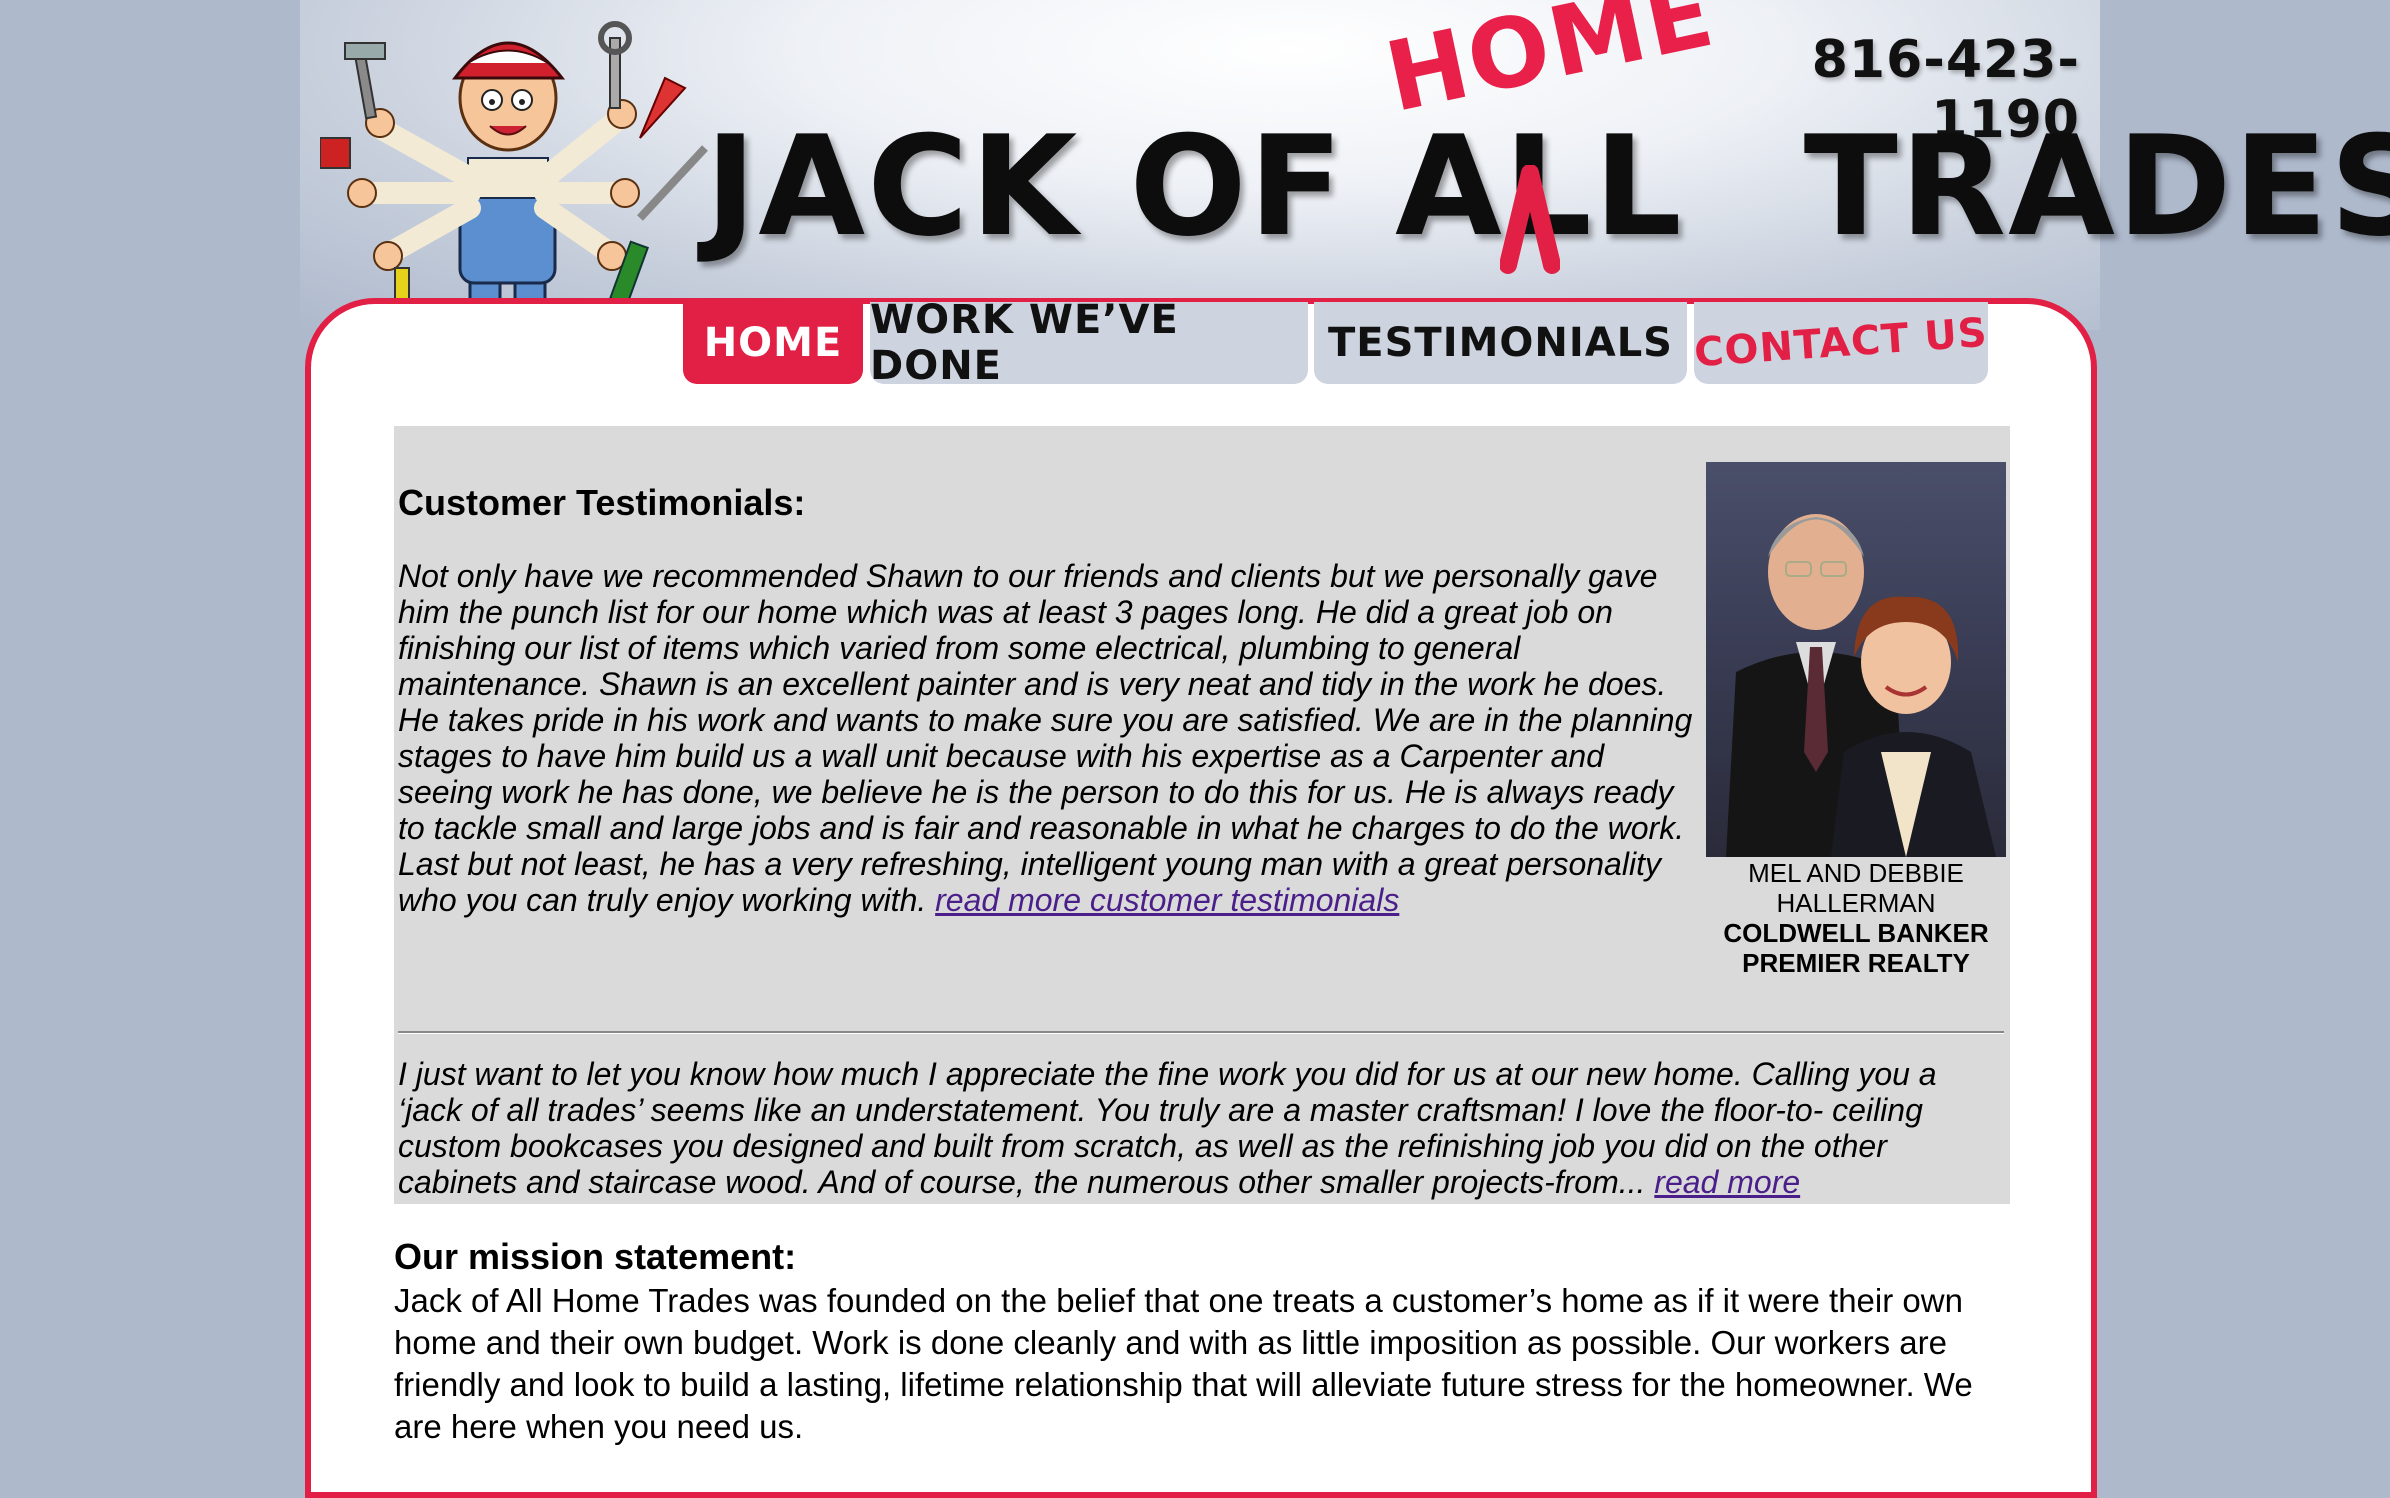 The image size is (2390, 1498). What do you see at coordinates (2096, 186) in the screenshot?
I see `logo-title-trades: TRADES` at bounding box center [2096, 186].